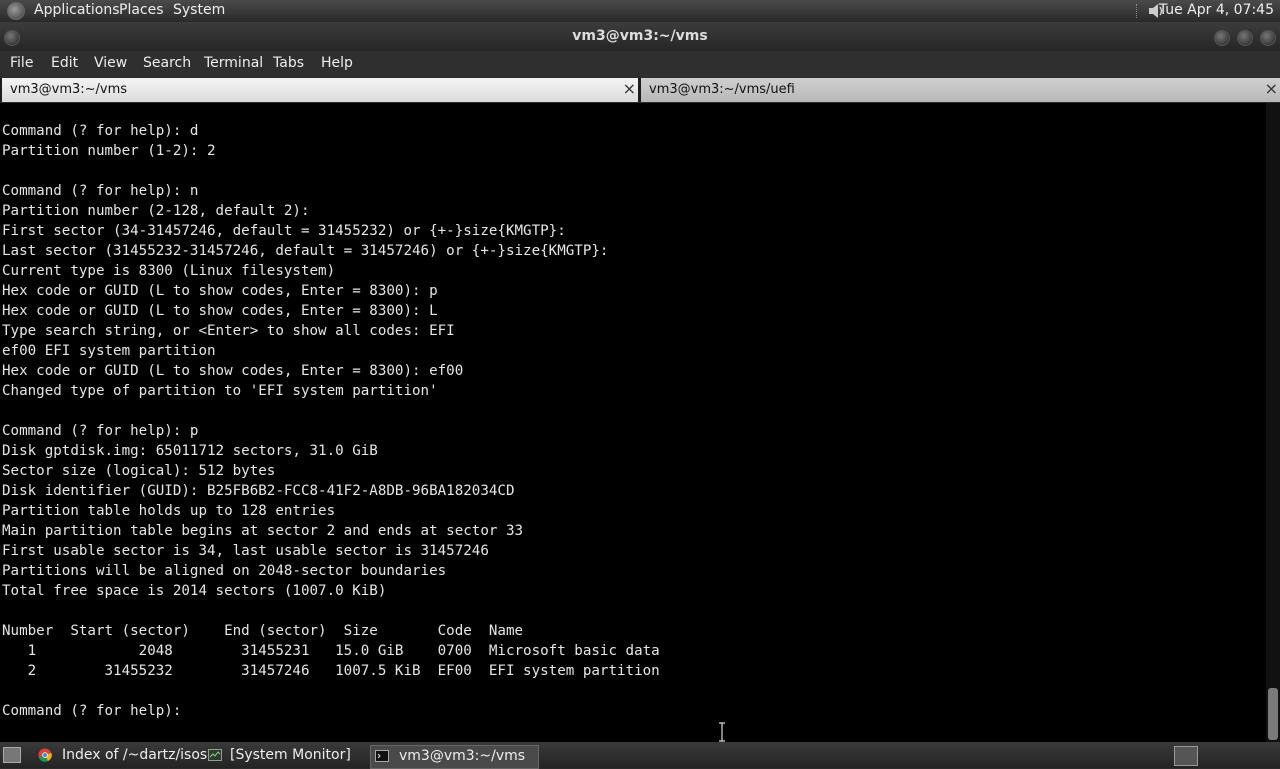 The image size is (1280, 769). Describe the element at coordinates (1245, 38) in the screenshot. I see `maximize-button` at that location.